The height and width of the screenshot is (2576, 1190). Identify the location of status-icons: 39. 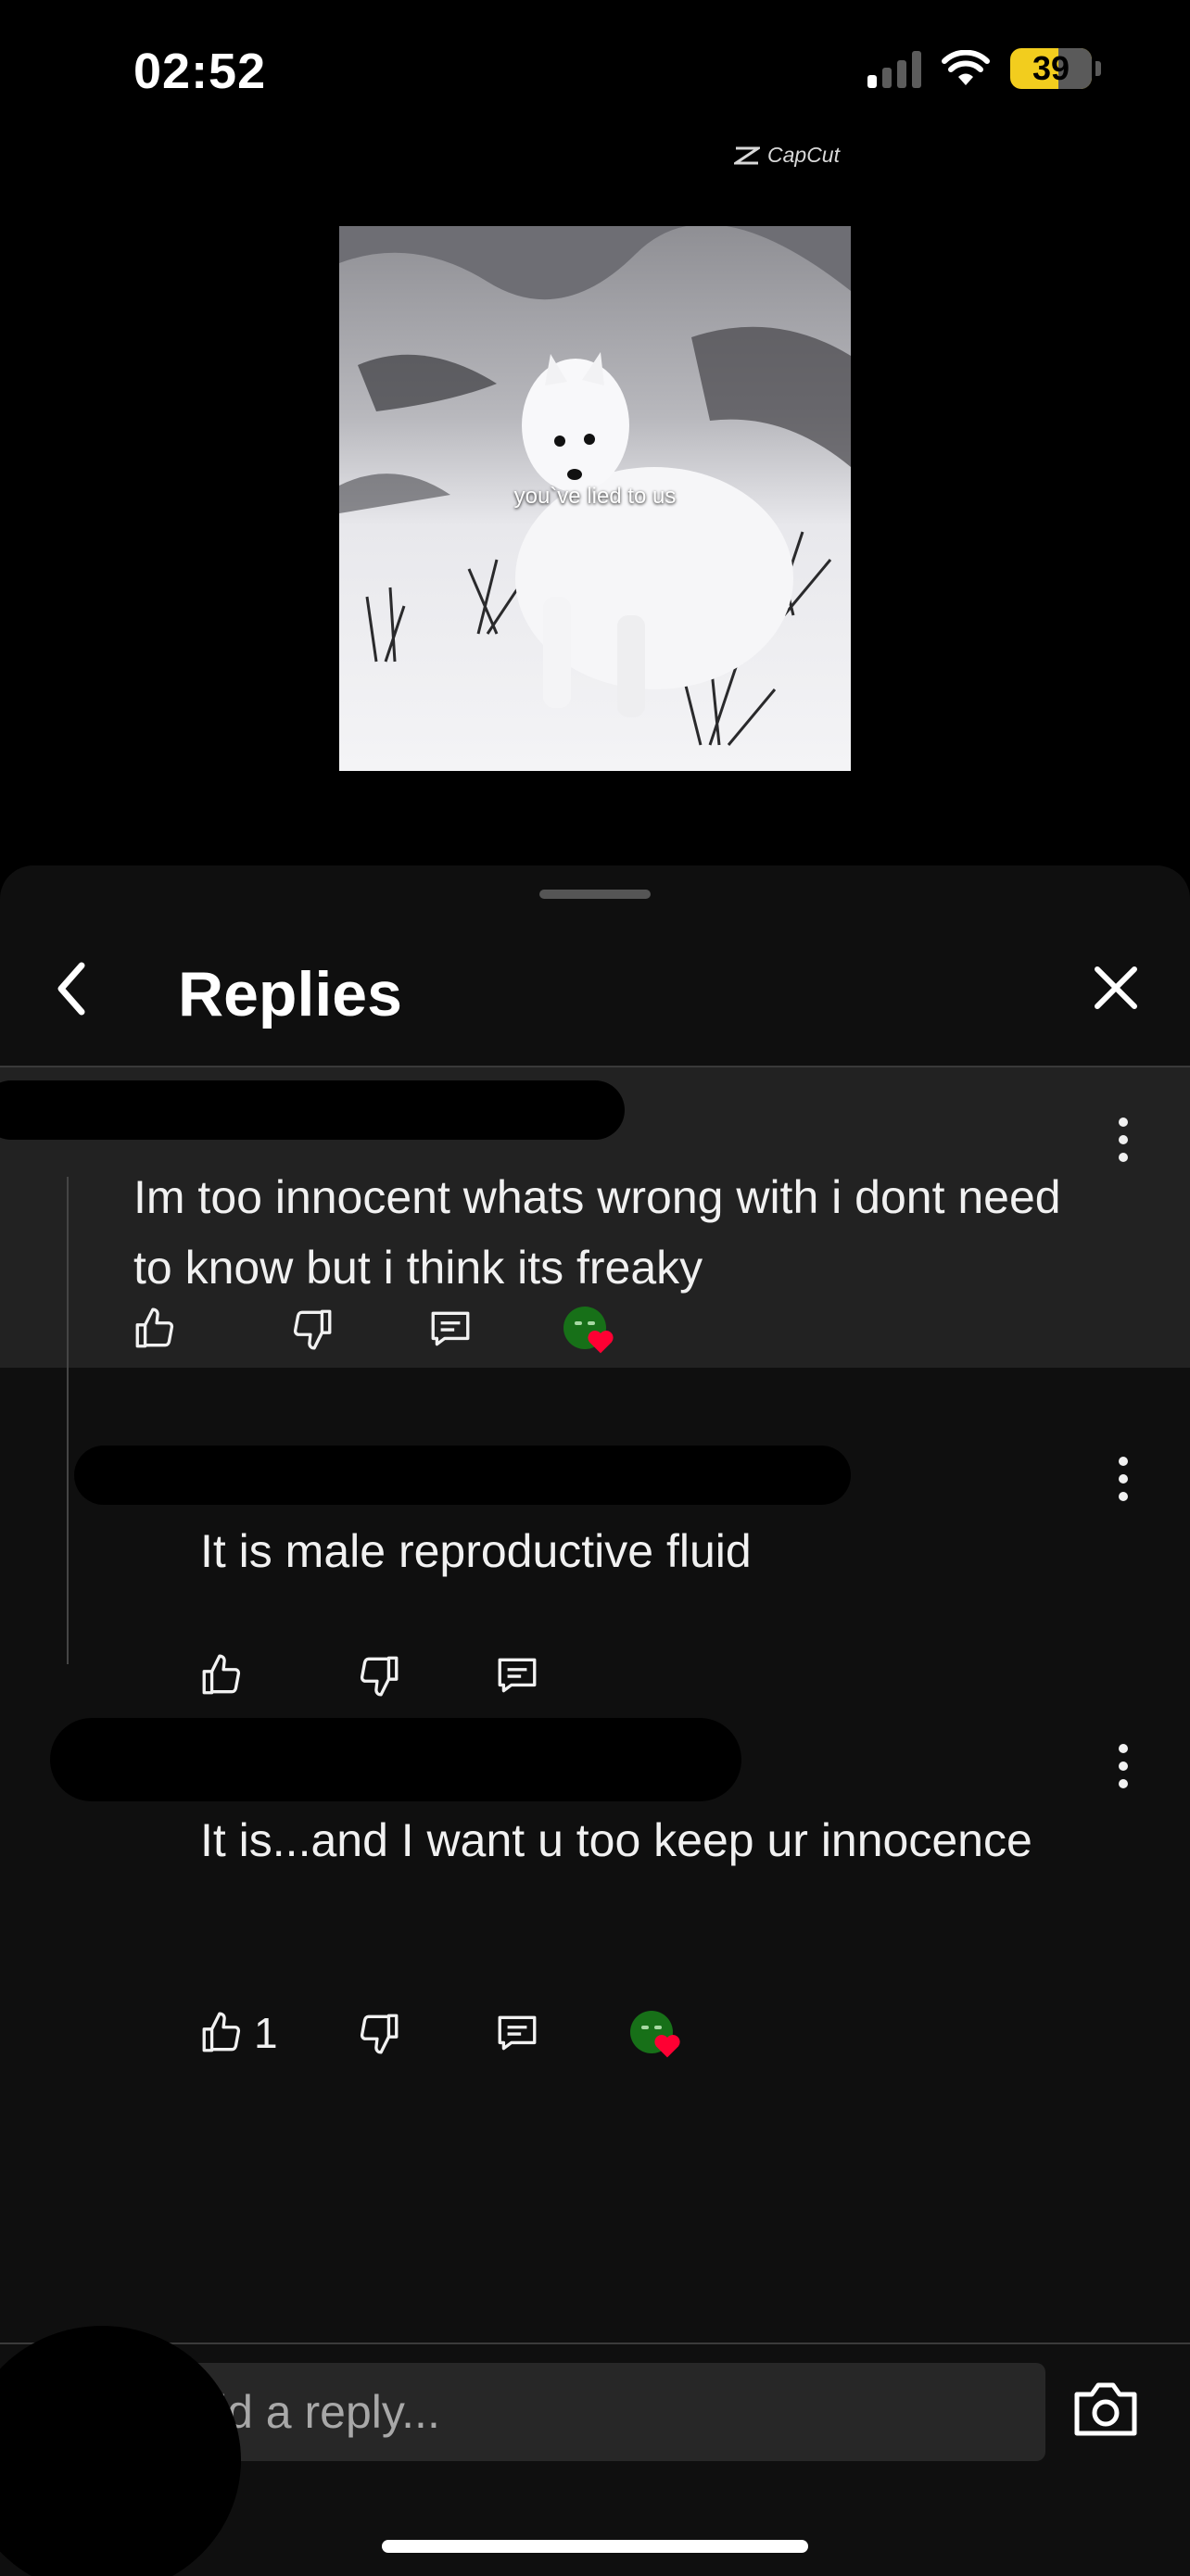
(984, 68).